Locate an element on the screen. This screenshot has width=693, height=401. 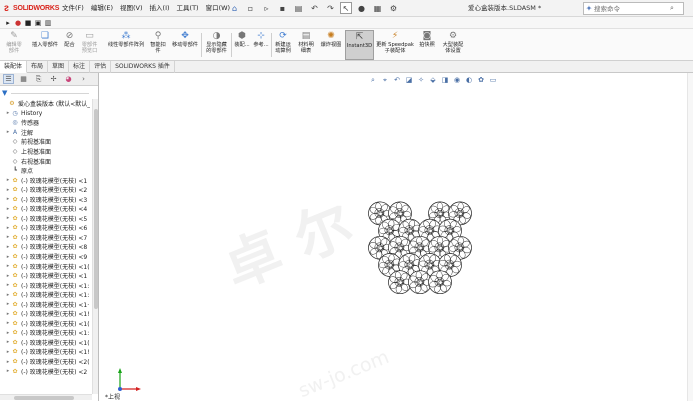
home-icon: ⌂ is located at coordinates (234, 8).